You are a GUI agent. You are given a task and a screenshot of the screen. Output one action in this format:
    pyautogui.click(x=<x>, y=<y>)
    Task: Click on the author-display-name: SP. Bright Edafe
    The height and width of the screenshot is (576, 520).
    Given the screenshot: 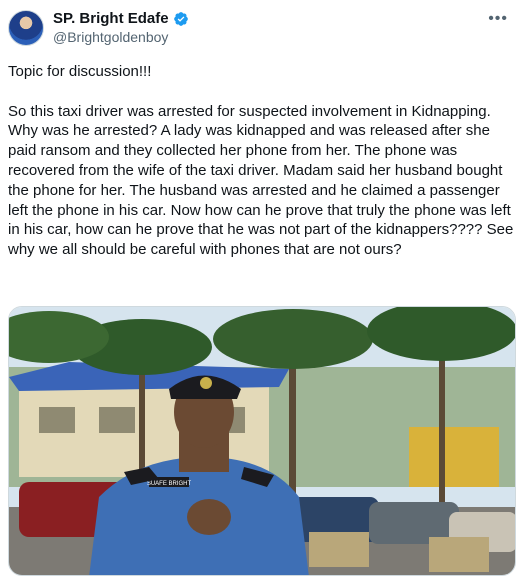 What is the action you would take?
    pyautogui.click(x=111, y=18)
    